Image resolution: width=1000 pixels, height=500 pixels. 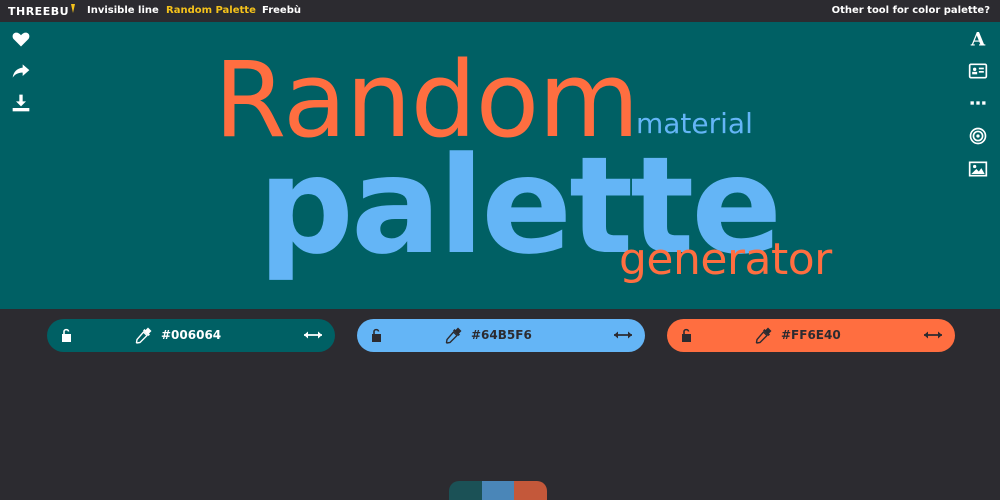 I want to click on logo: THREEBU, so click(x=42, y=11).